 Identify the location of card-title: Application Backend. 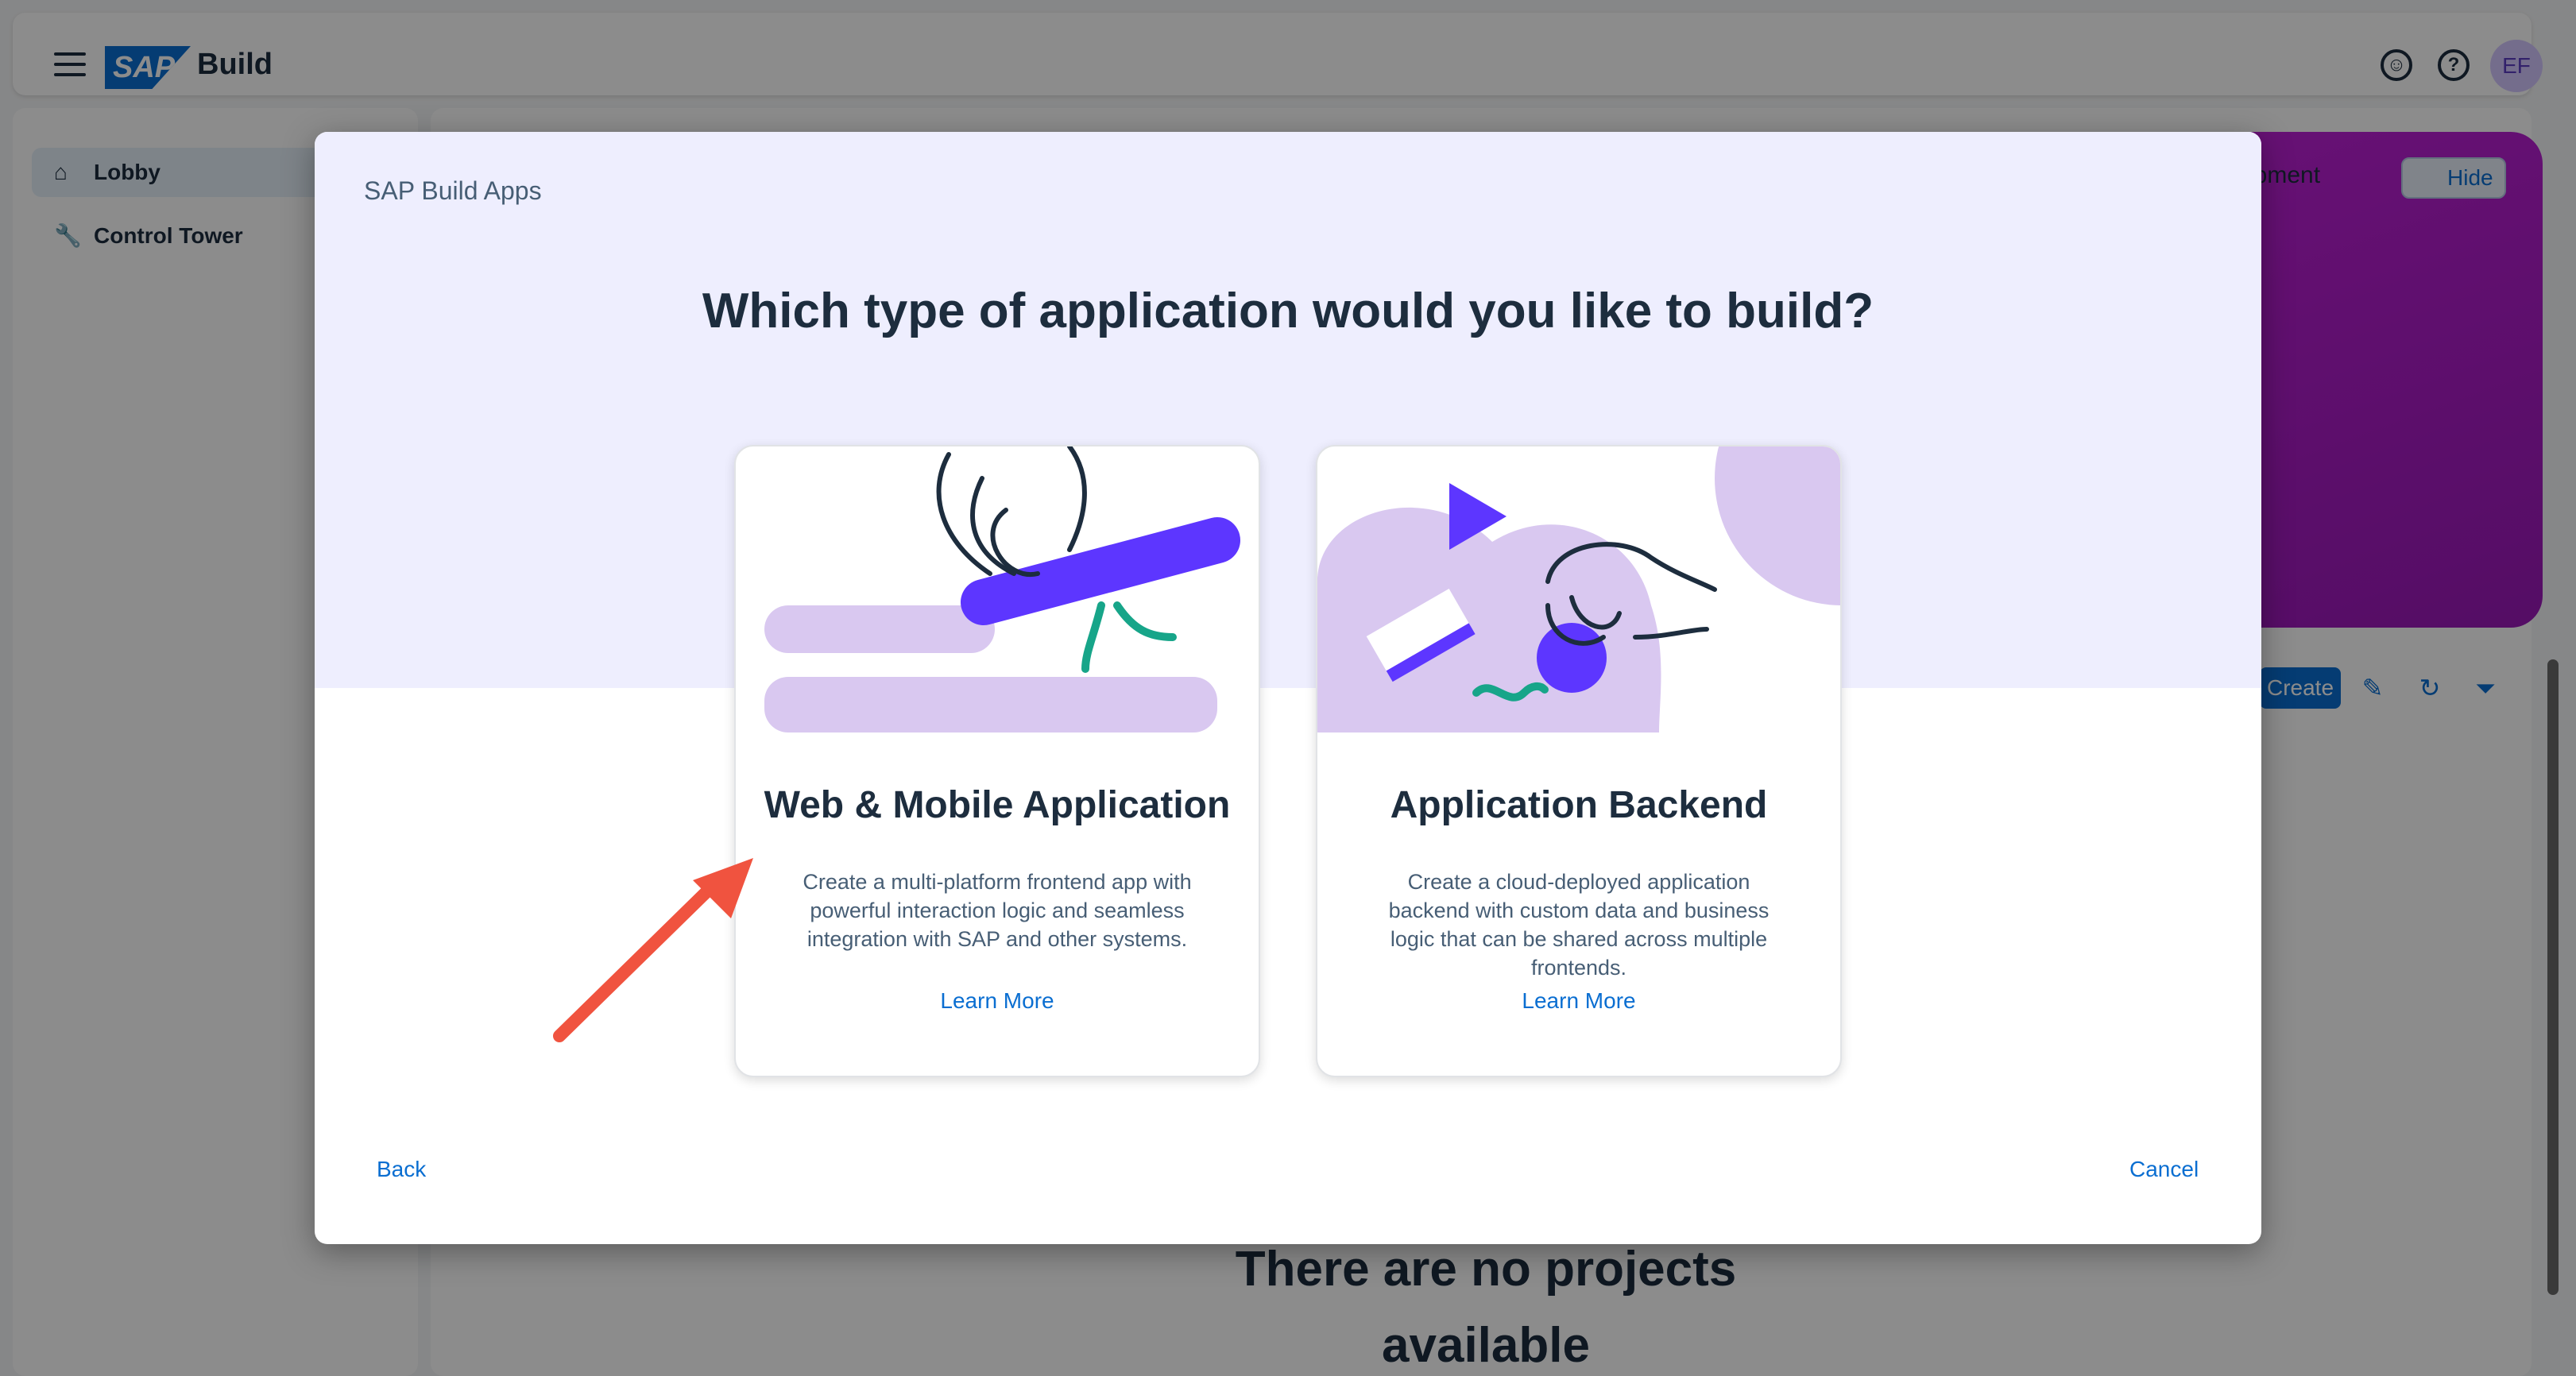
(1579, 805).